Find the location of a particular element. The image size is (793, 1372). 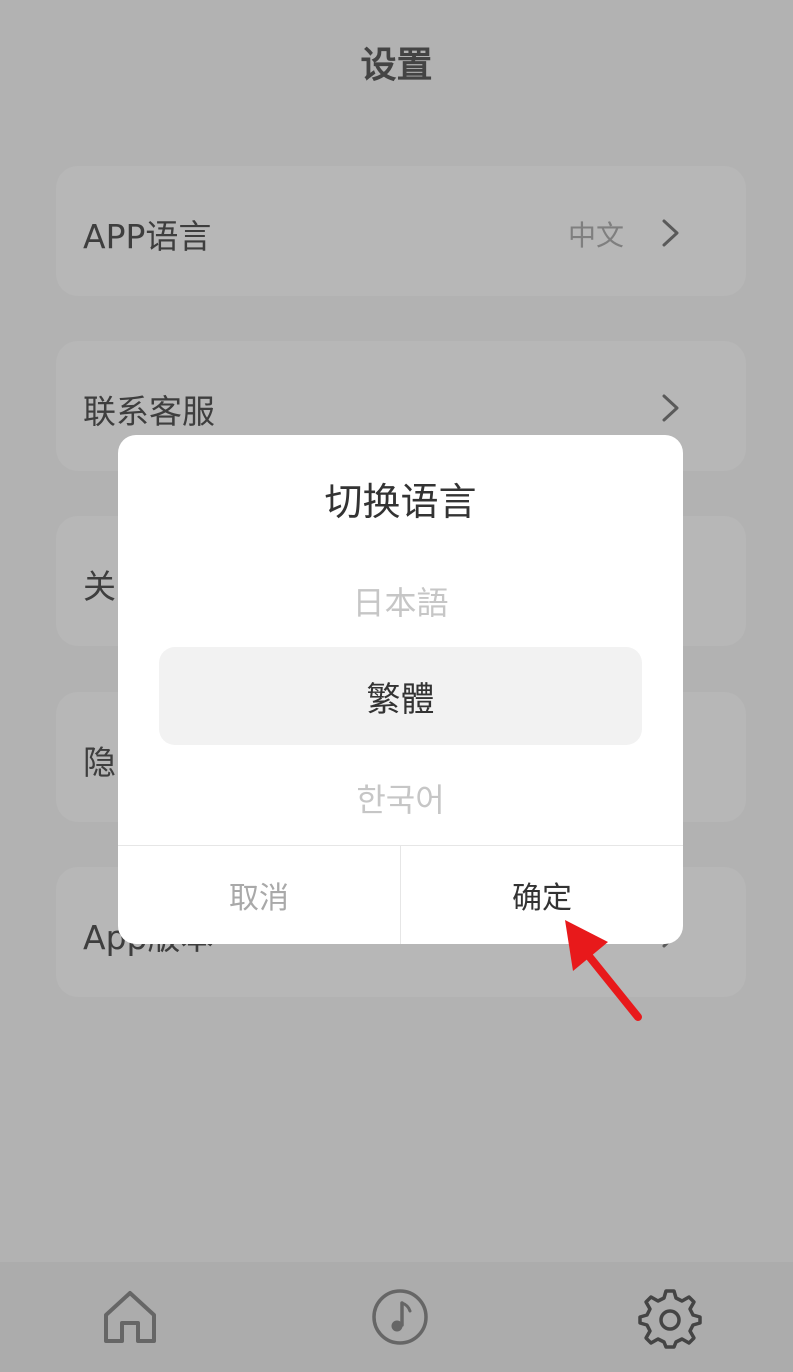

tab-music is located at coordinates (400, 1317).